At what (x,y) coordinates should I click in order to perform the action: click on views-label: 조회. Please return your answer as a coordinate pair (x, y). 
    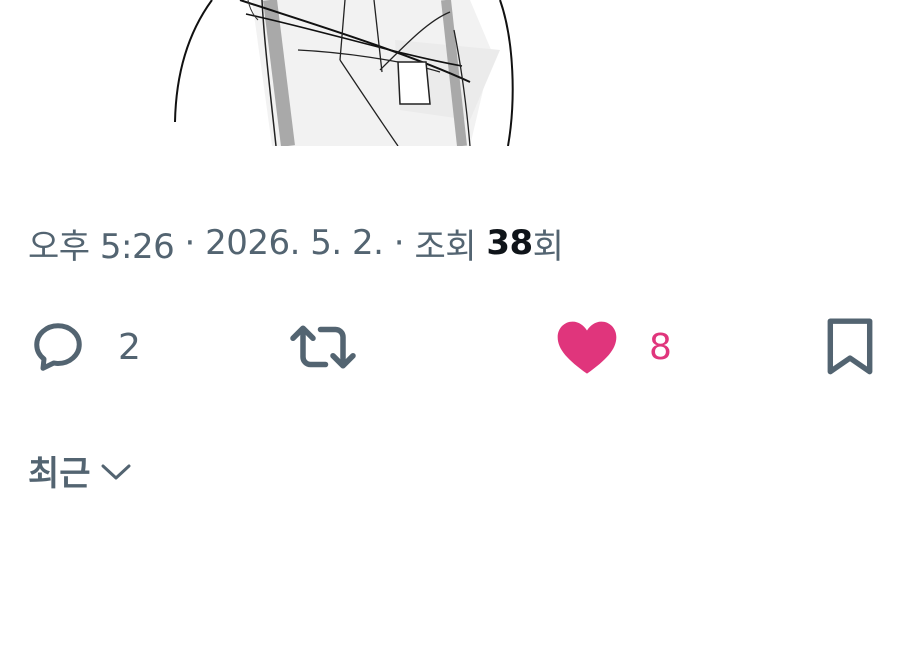
    Looking at the image, I should click on (450, 246).